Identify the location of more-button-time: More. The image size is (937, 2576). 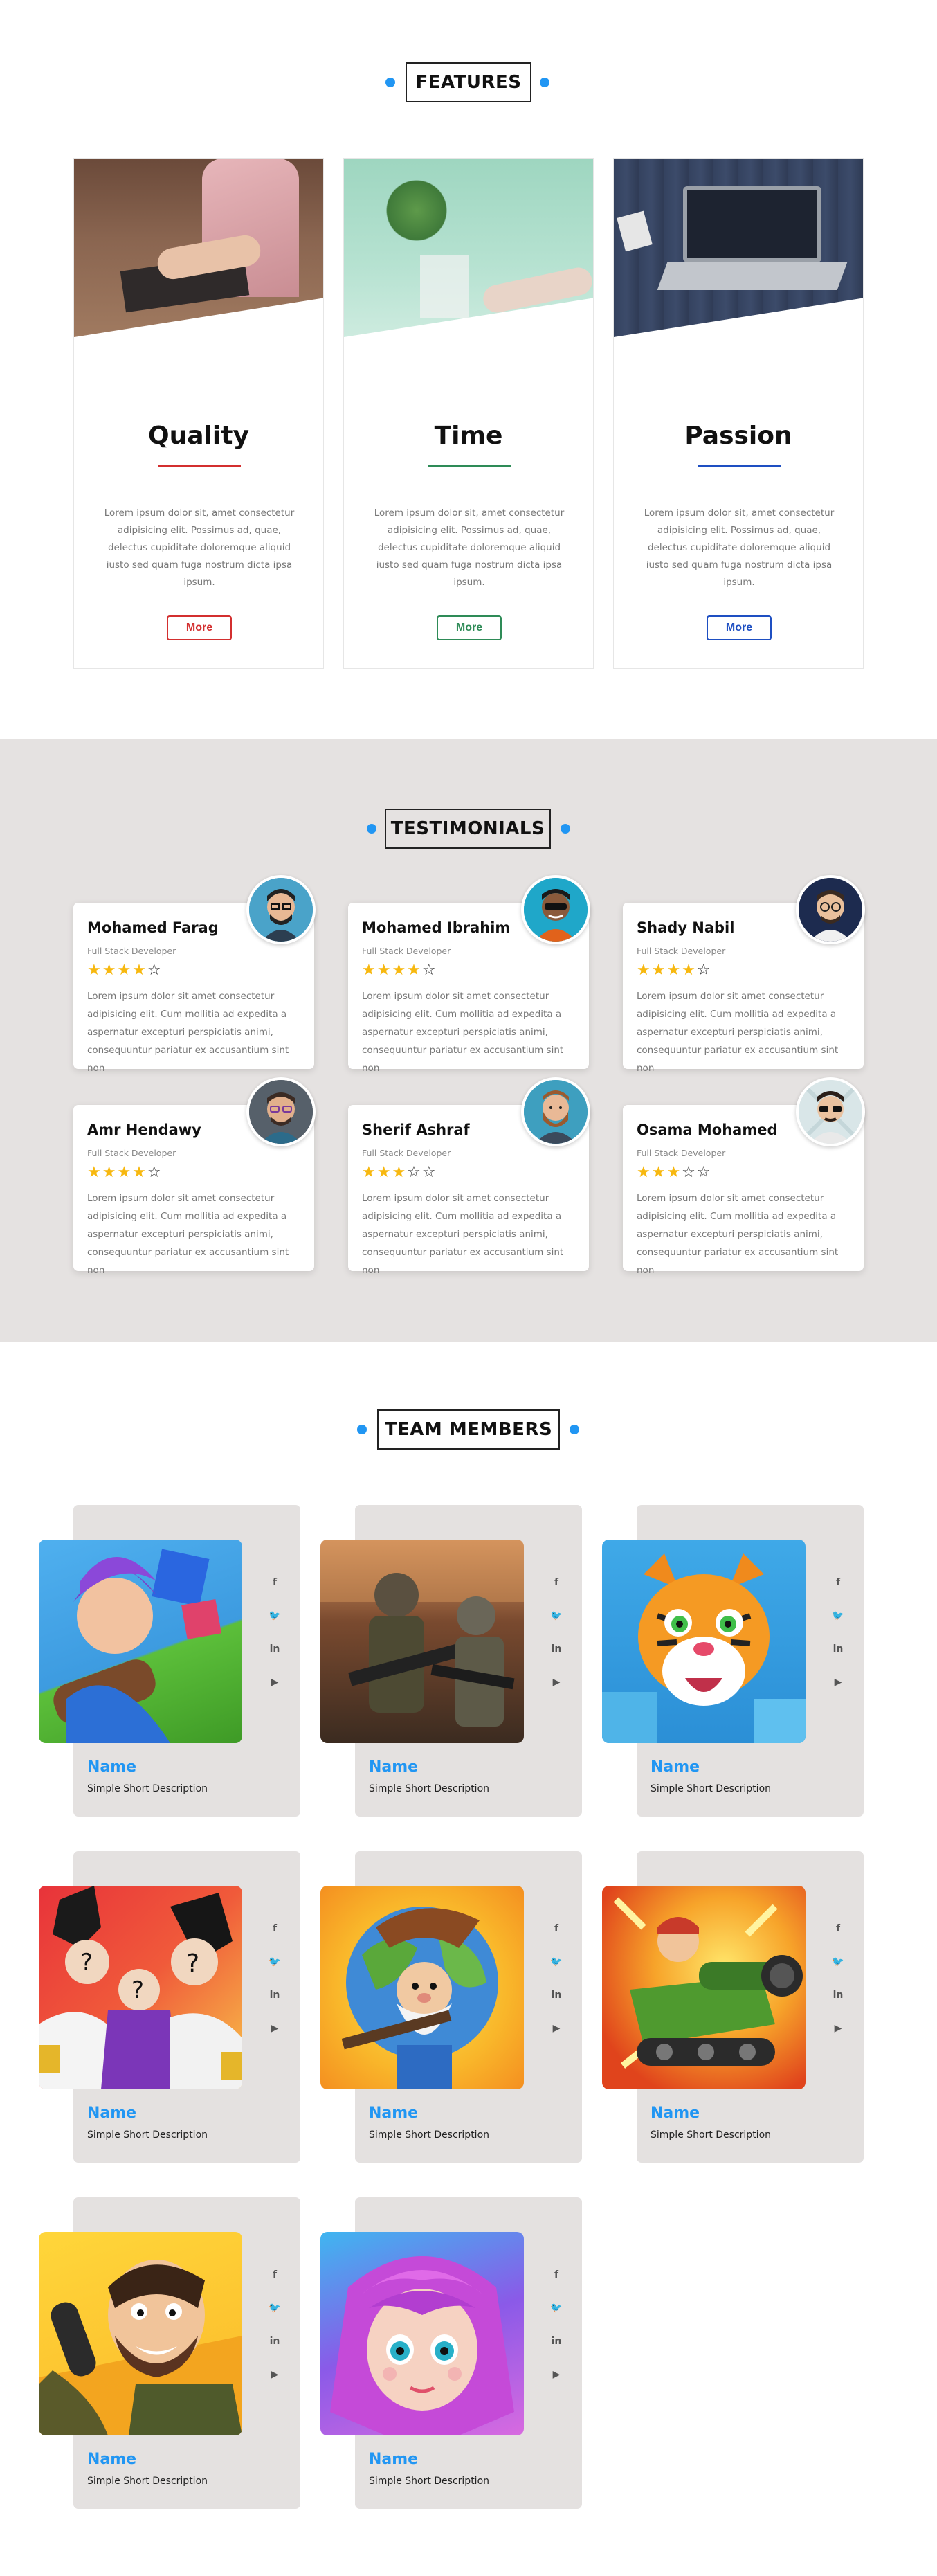
(469, 628).